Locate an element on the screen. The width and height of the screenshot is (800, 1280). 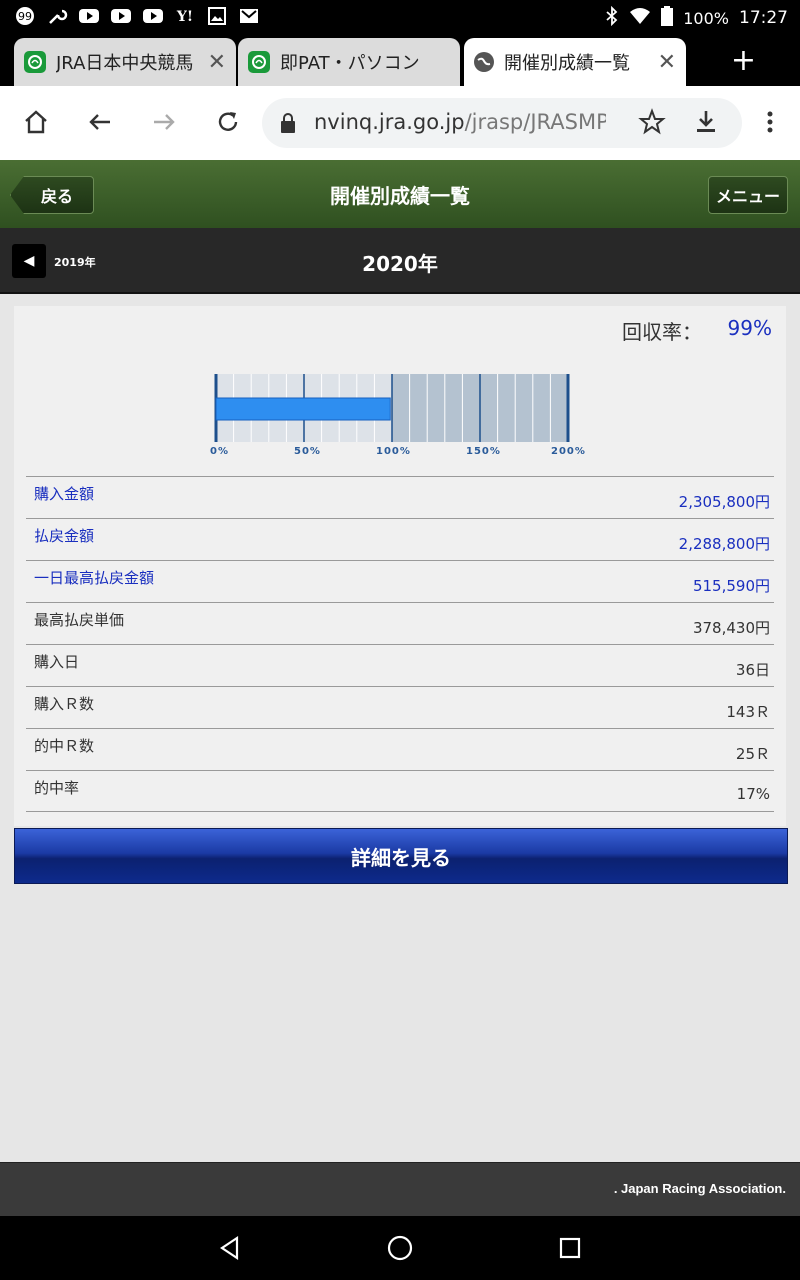
row-value: 25Ｒ is located at coordinates (752, 754).